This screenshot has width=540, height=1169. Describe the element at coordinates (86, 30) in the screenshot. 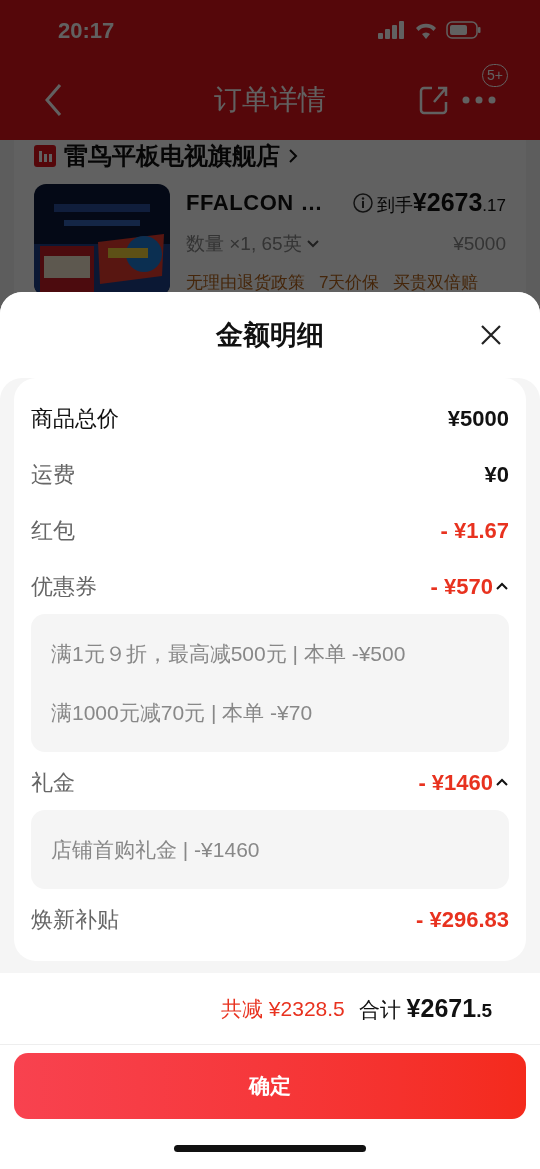

I see `status-time: 20:17` at that location.